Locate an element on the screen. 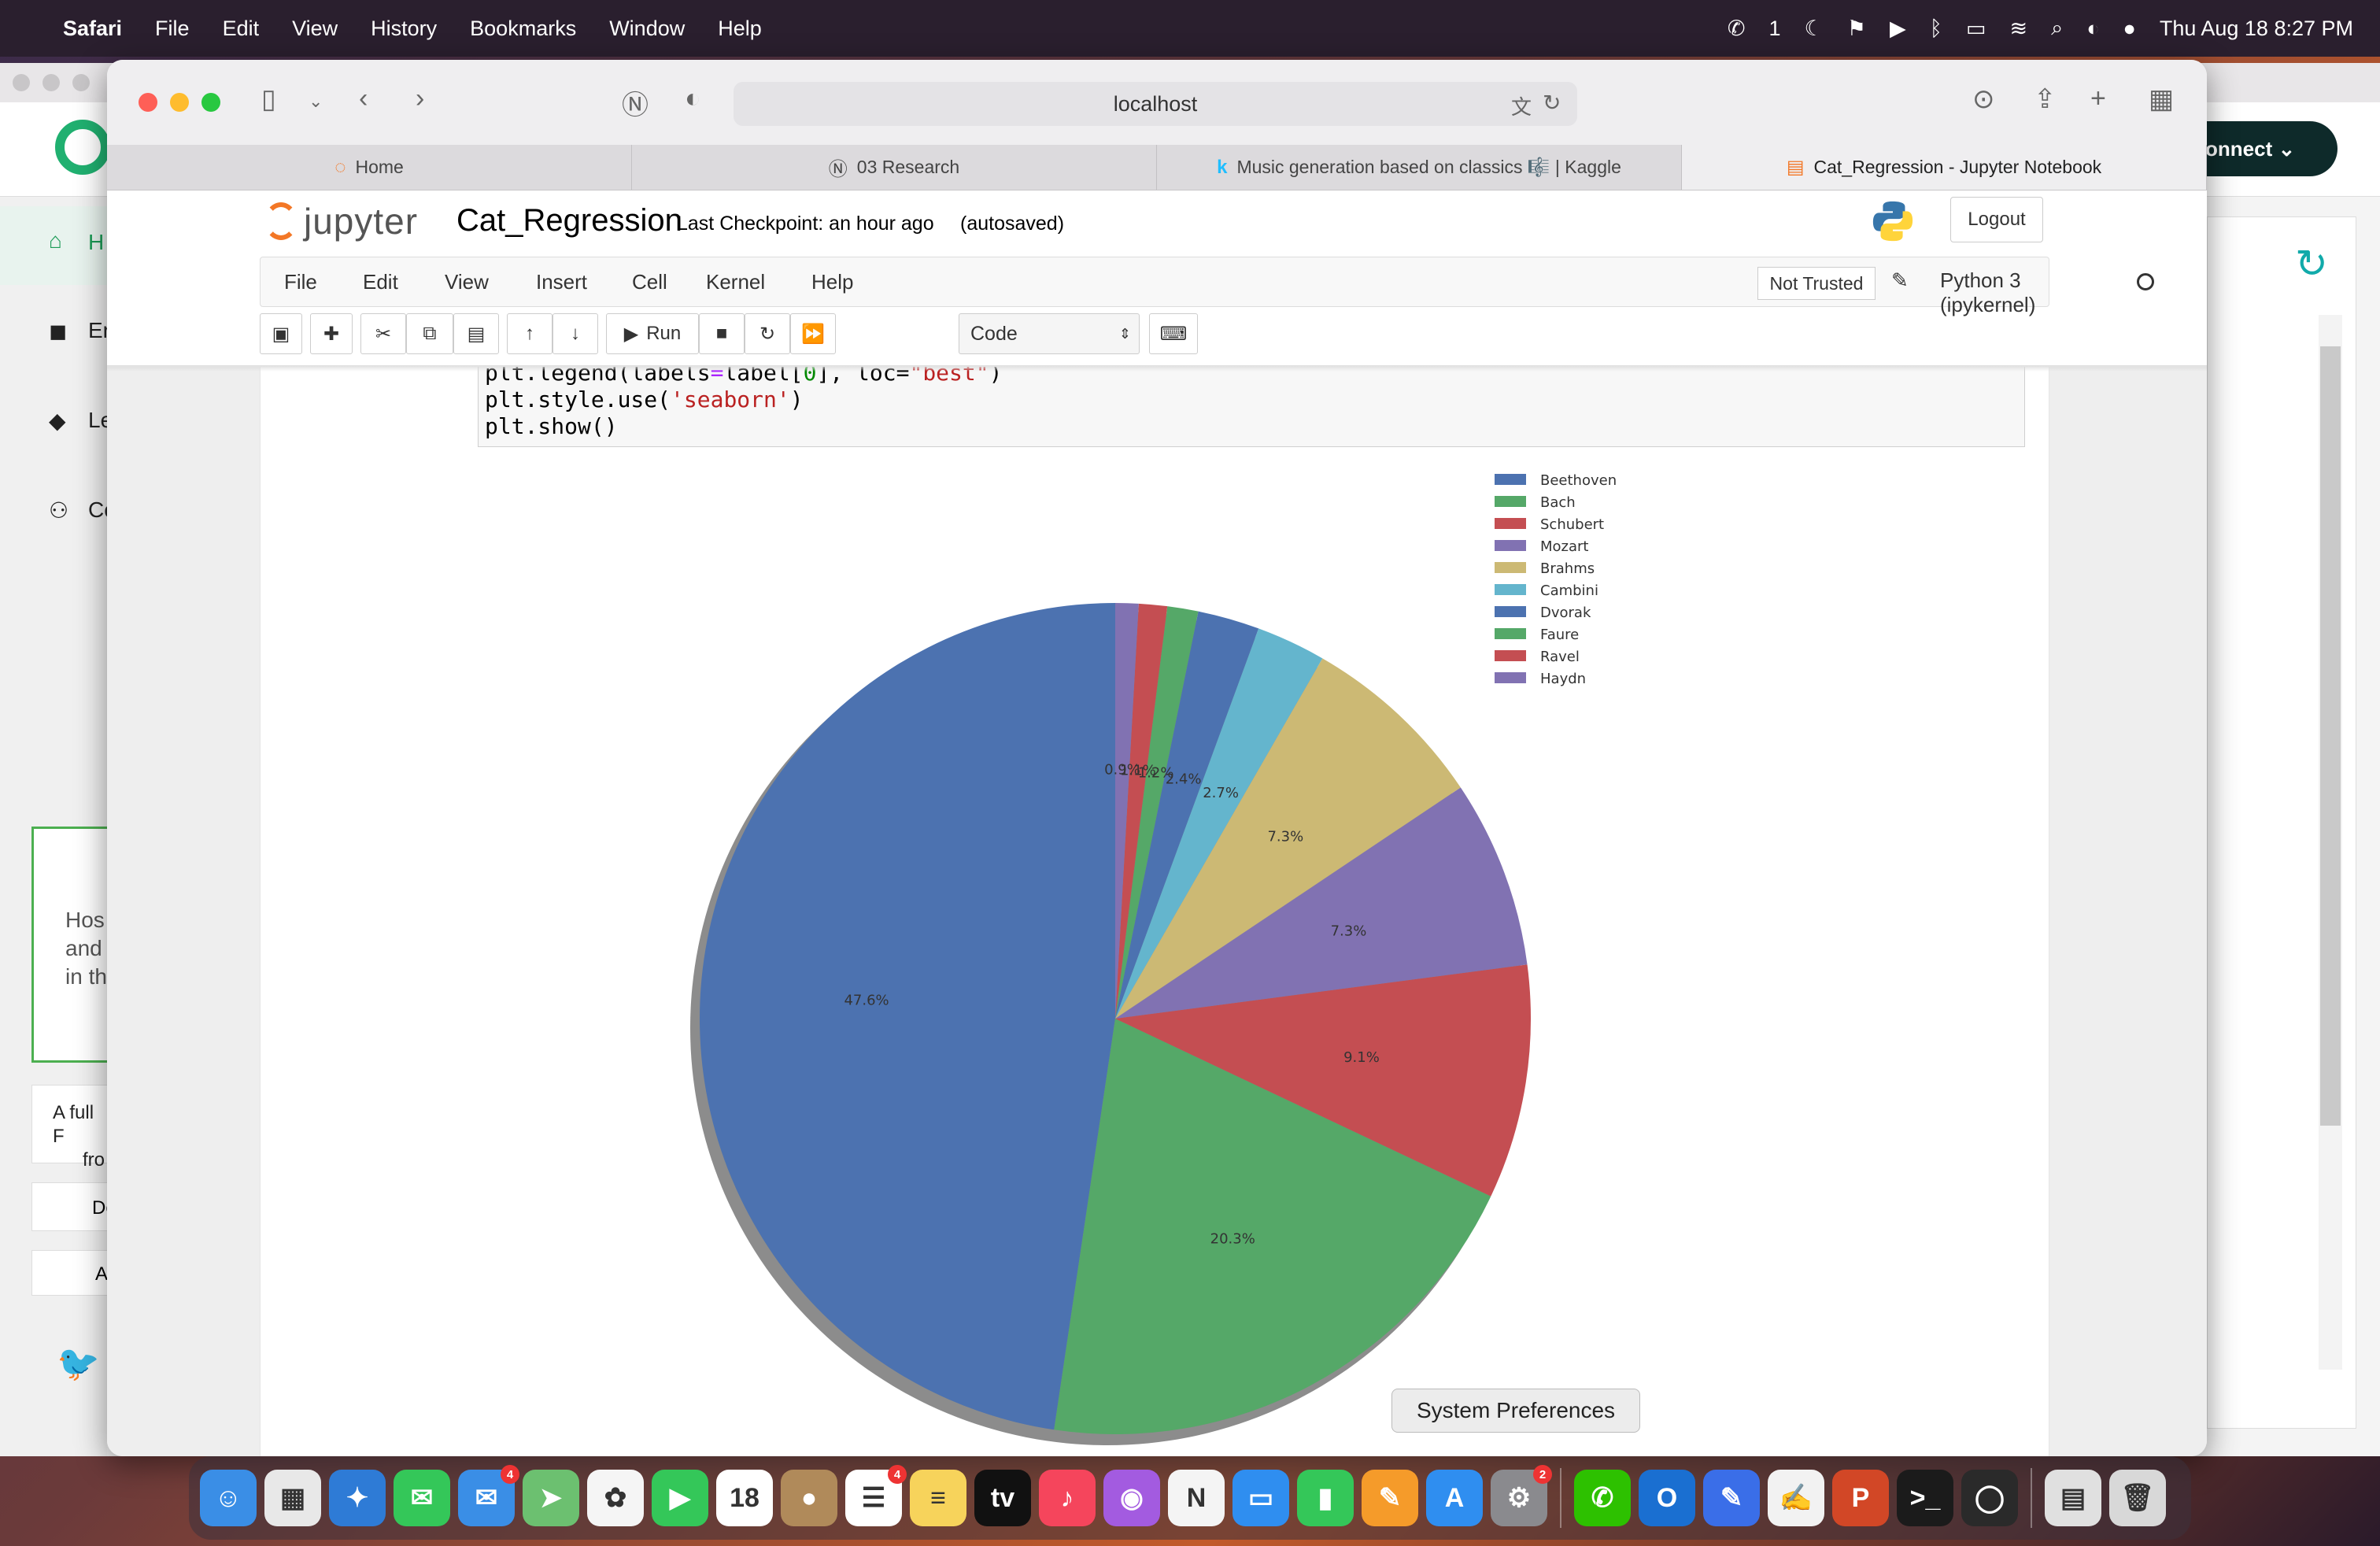 The image size is (2380, 1546). back-icon: ‹ is located at coordinates (363, 98).